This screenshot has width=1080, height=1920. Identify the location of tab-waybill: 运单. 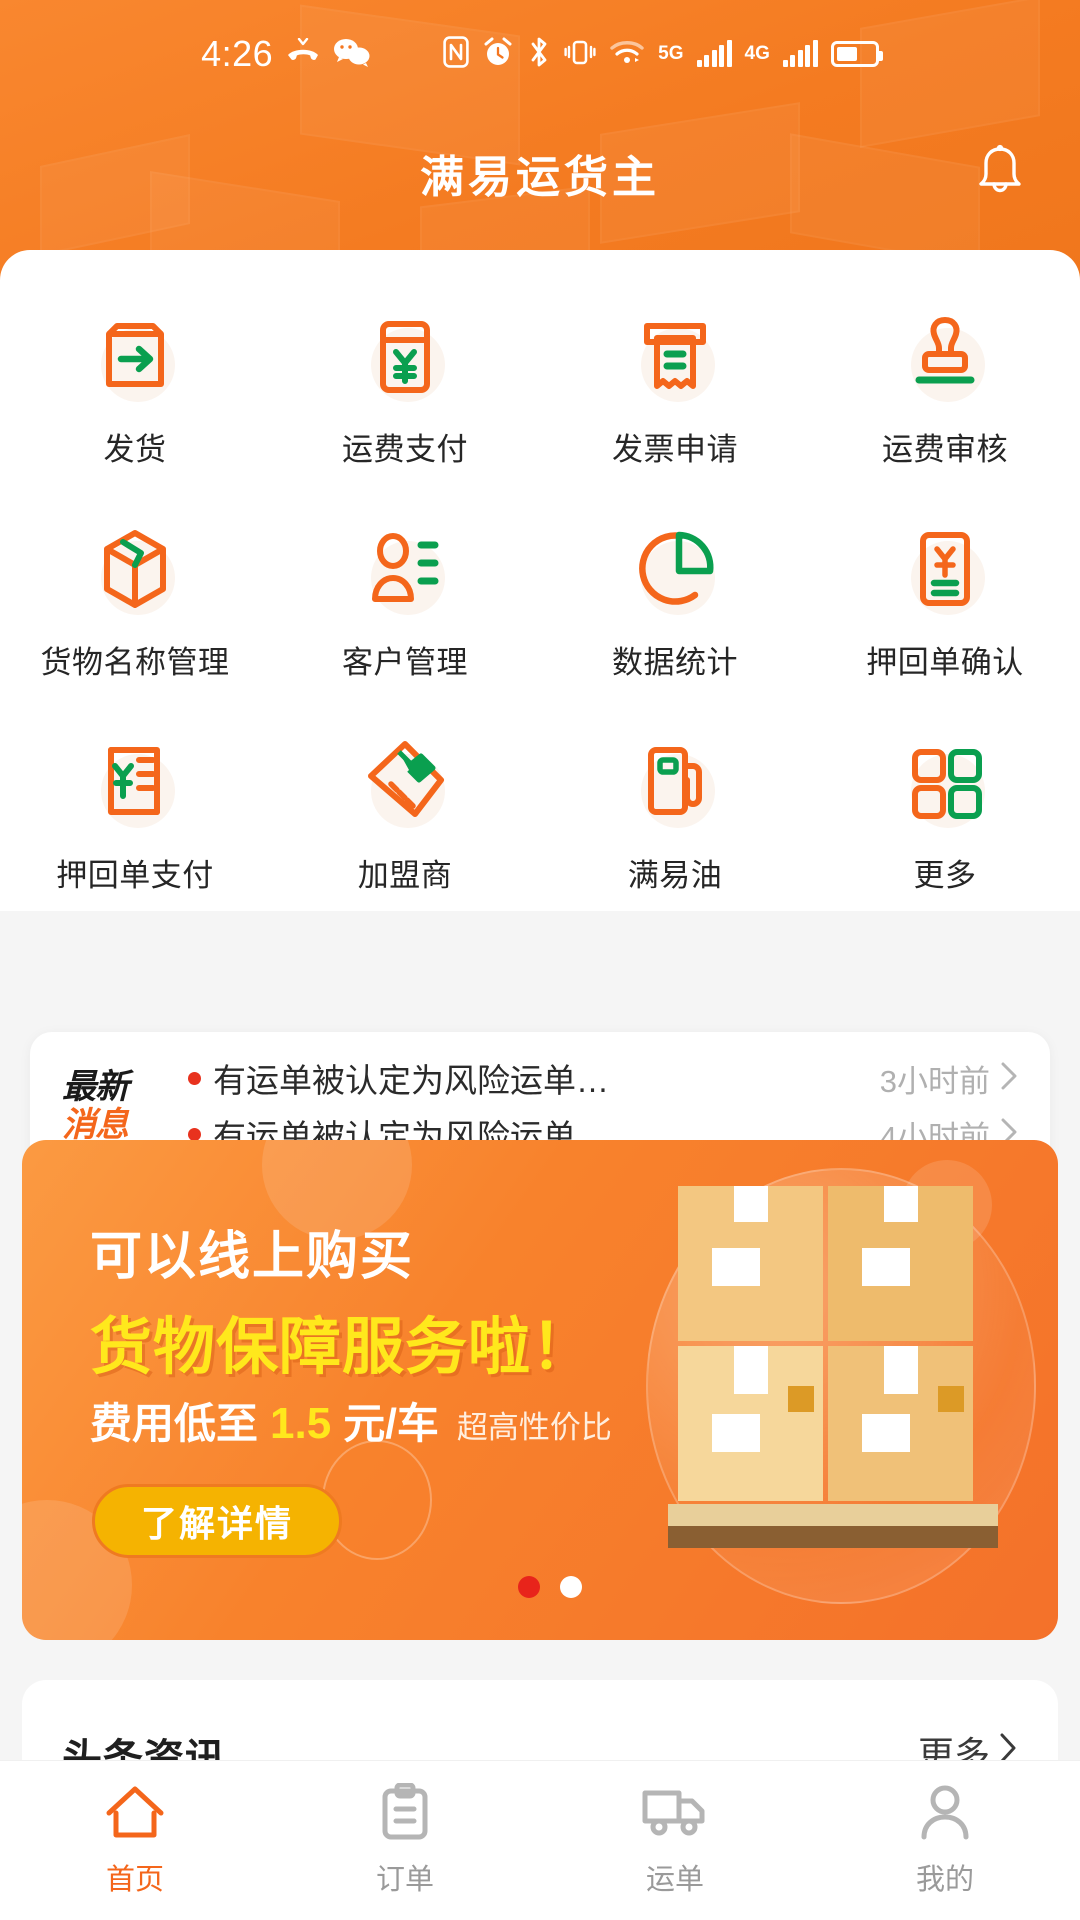
(675, 1840).